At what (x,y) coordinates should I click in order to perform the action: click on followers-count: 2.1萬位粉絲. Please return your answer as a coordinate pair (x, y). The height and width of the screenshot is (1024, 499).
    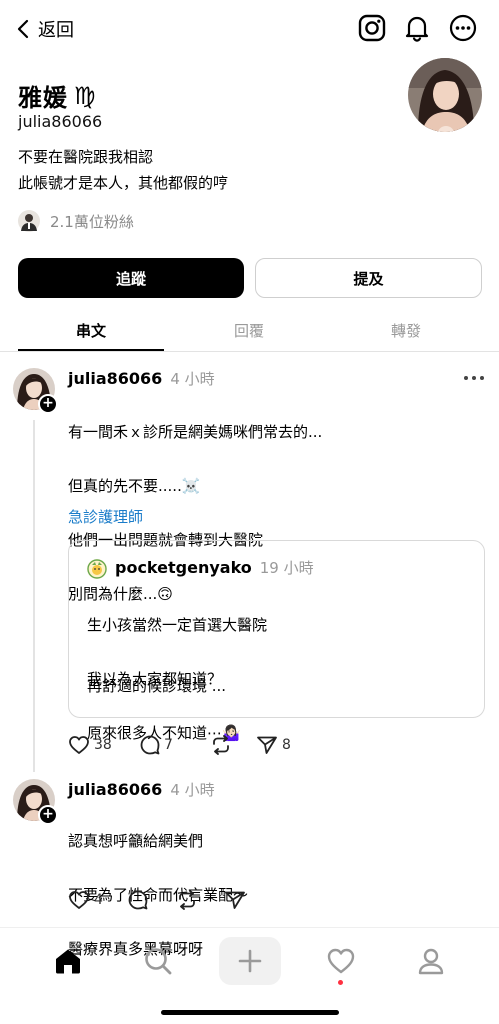
    Looking at the image, I should click on (92, 221).